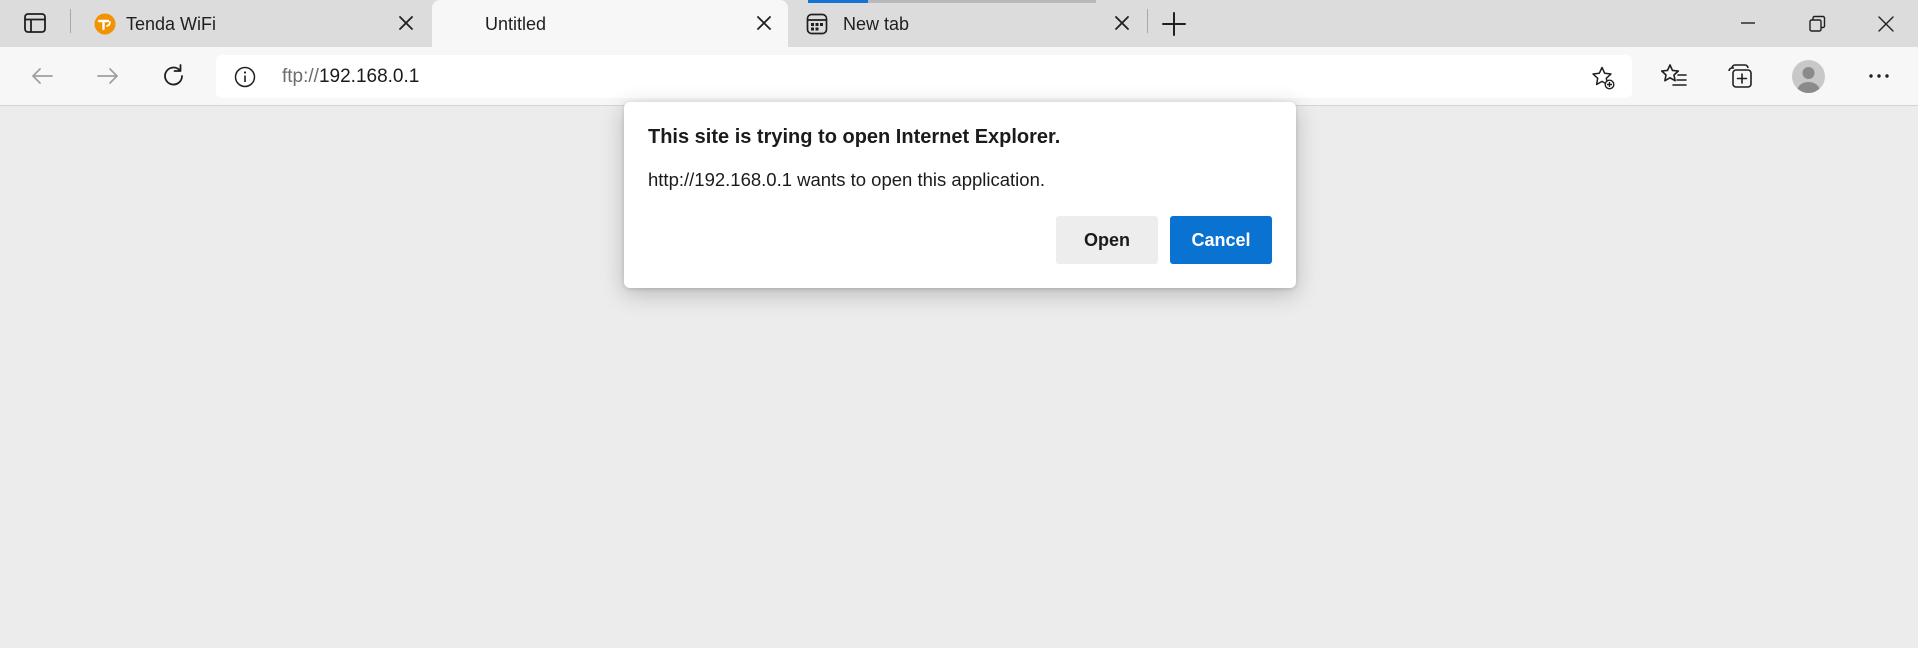 The image size is (1918, 648). I want to click on refresh-icon, so click(174, 76).